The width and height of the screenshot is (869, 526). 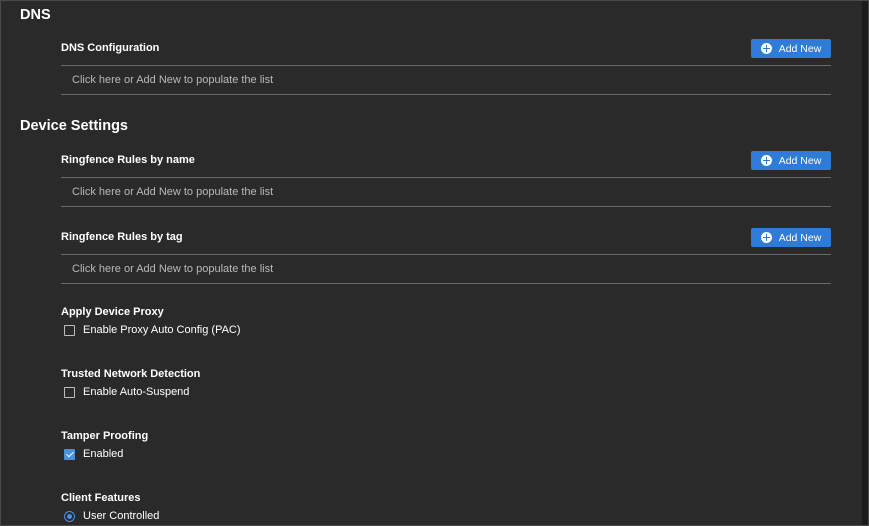 I want to click on add-new-ringfence-by-tag-button: Add New, so click(x=791, y=237).